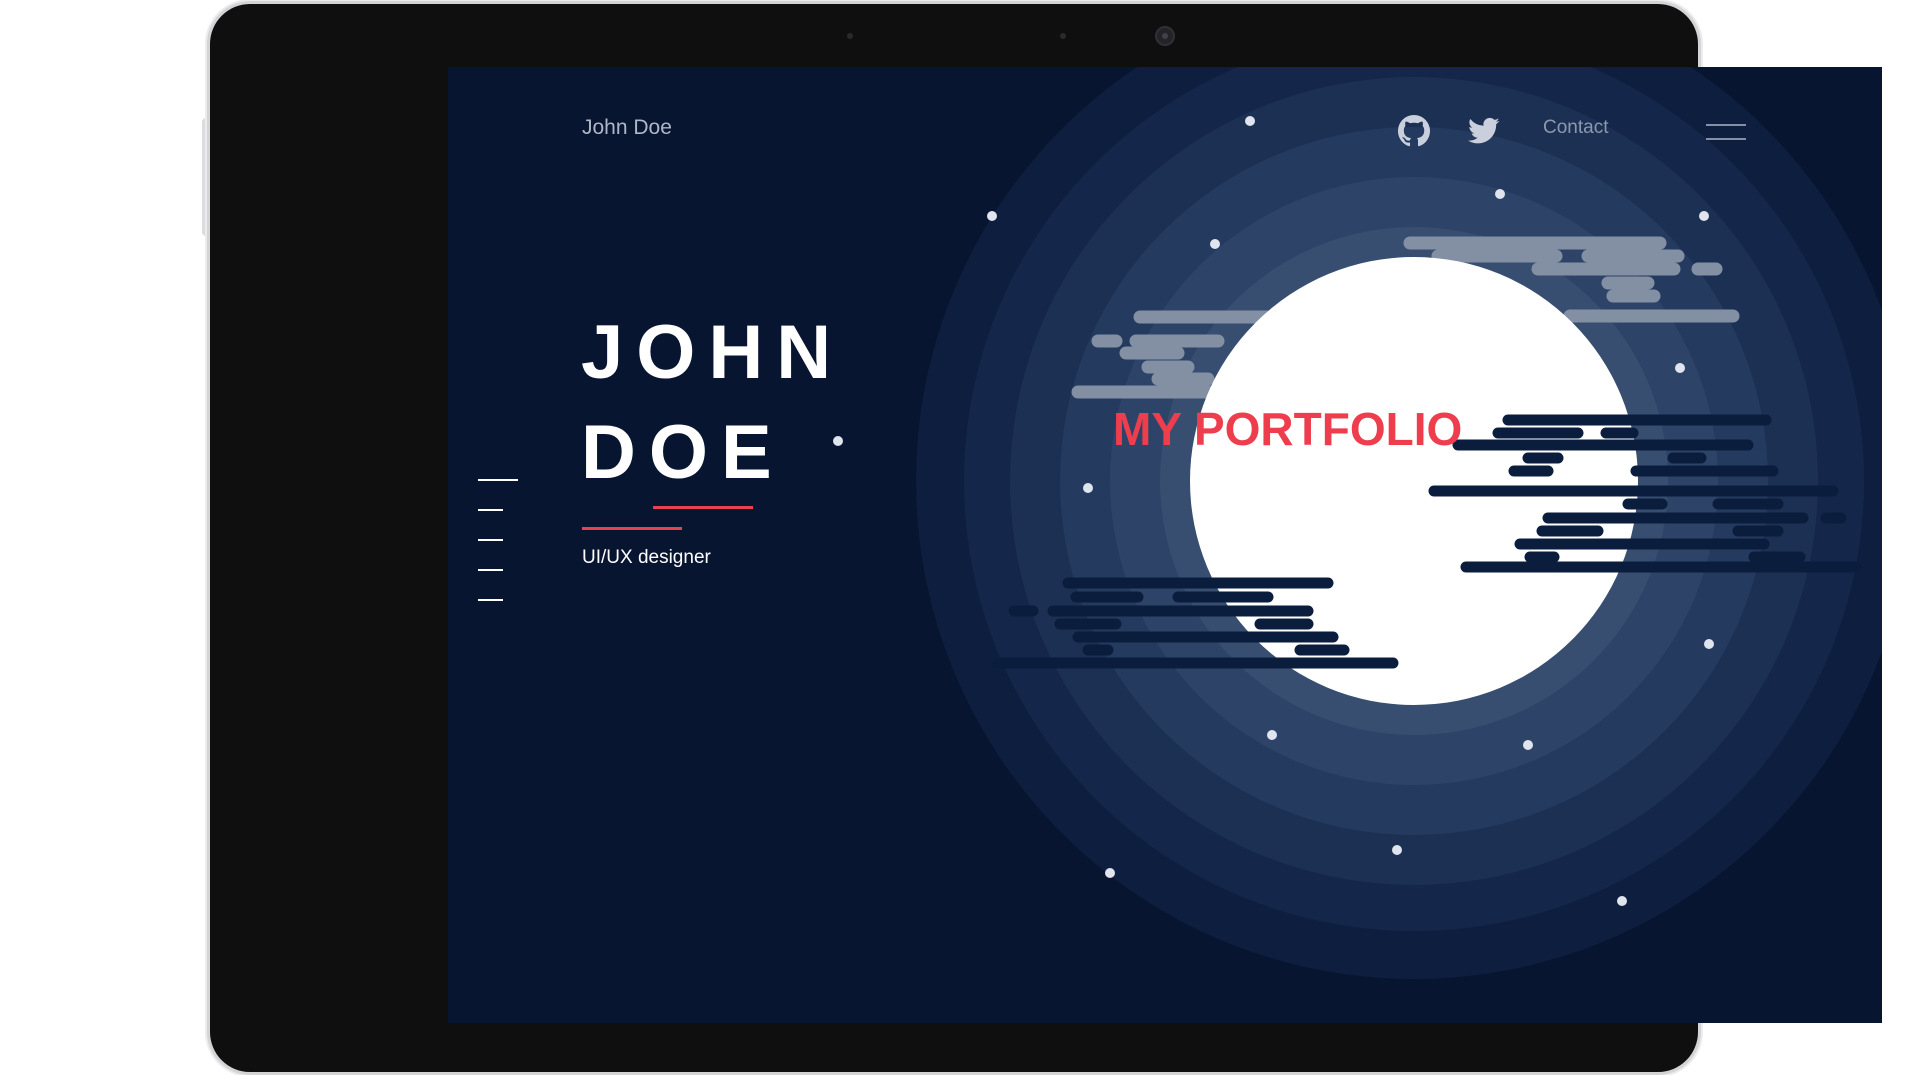 The height and width of the screenshot is (1075, 1908). What do you see at coordinates (1726, 135) in the screenshot?
I see `hamburger-menu-icon` at bounding box center [1726, 135].